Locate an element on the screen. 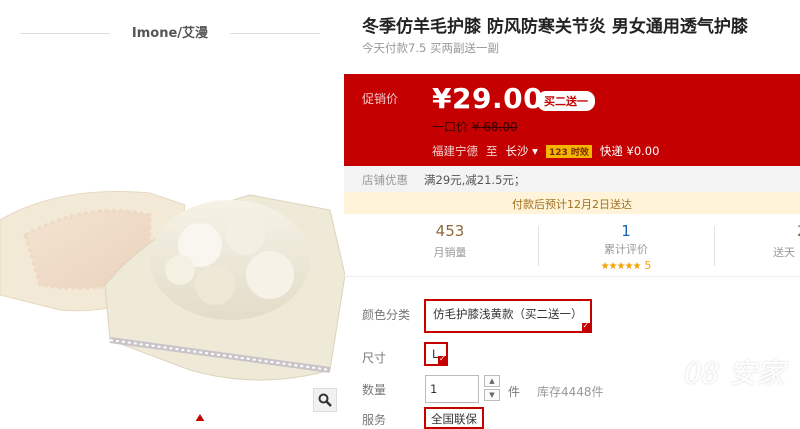 Image resolution: width=800 pixels, height=429 pixels. monthly-sales-label: 月销量 is located at coordinates (450, 252).